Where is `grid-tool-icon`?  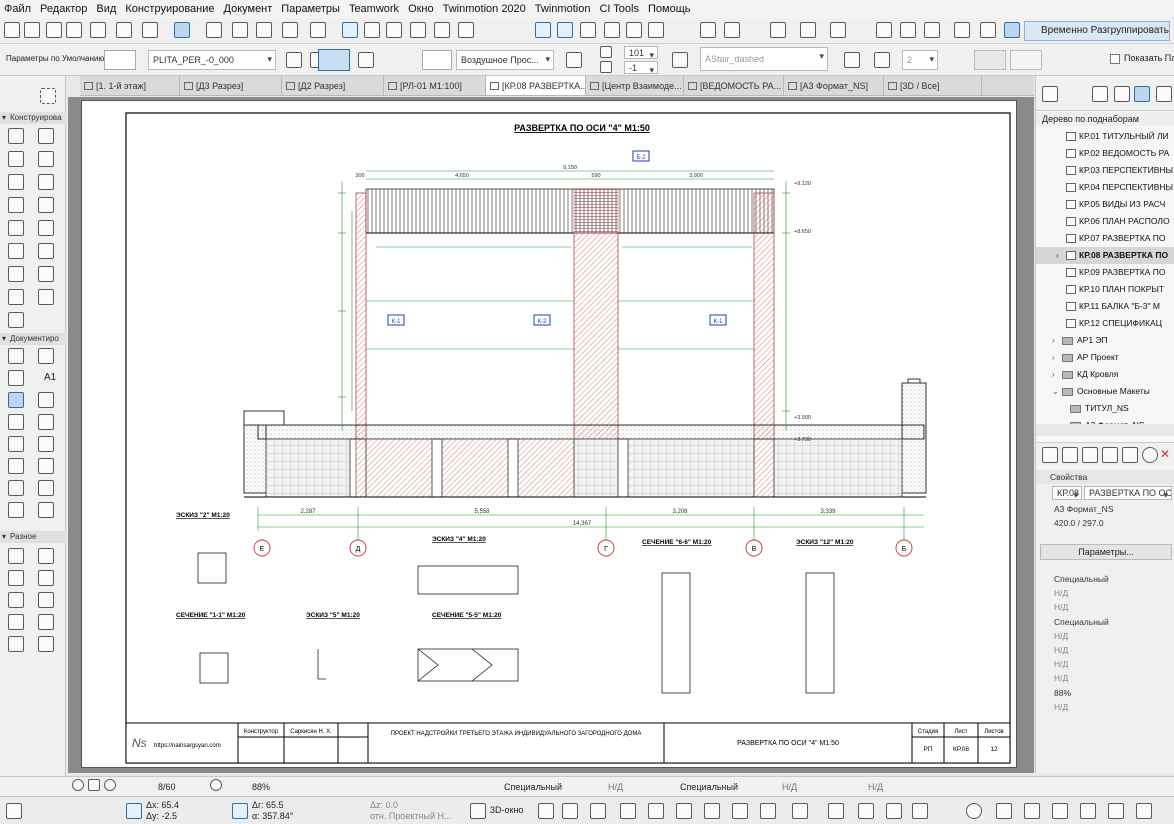 grid-tool-icon is located at coordinates (16, 556).